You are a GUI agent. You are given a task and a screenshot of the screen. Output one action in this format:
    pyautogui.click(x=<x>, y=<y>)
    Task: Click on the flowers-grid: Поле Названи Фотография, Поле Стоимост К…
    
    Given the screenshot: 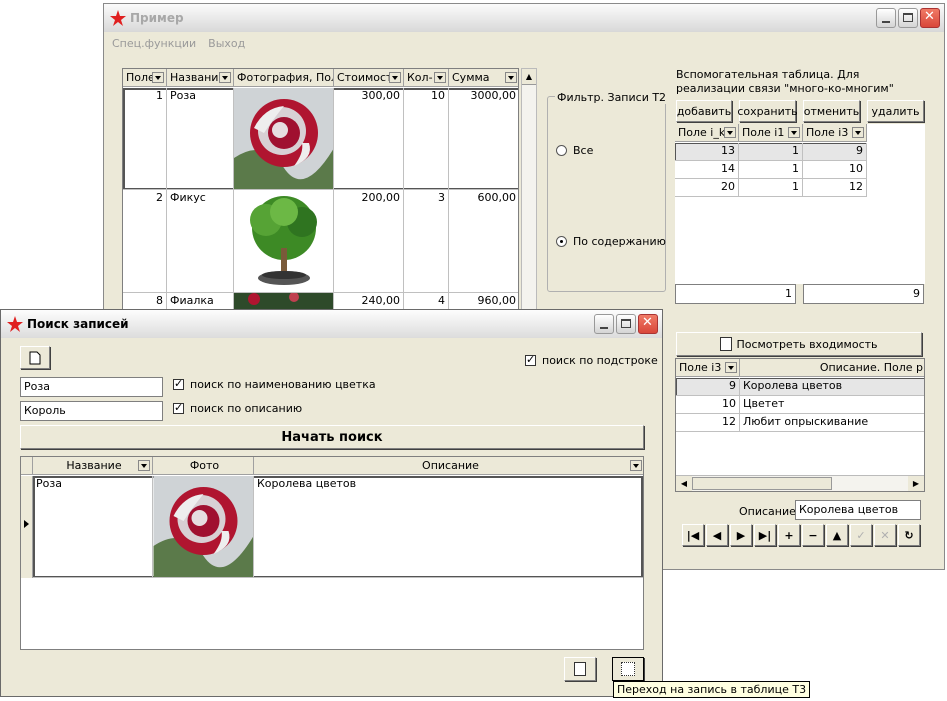 What is the action you would take?
    pyautogui.click(x=320, y=193)
    